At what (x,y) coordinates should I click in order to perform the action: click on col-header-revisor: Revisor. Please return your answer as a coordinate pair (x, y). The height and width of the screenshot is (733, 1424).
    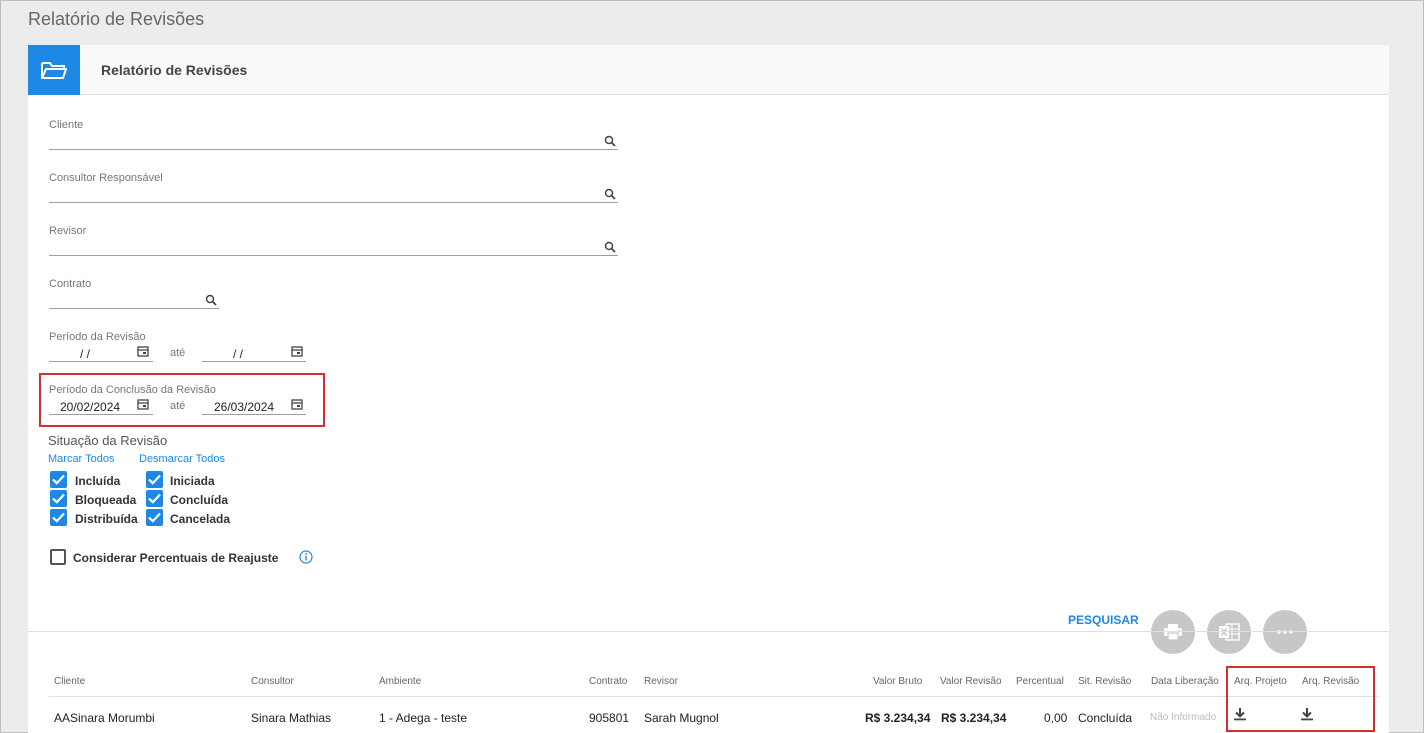
    Looking at the image, I should click on (661, 681).